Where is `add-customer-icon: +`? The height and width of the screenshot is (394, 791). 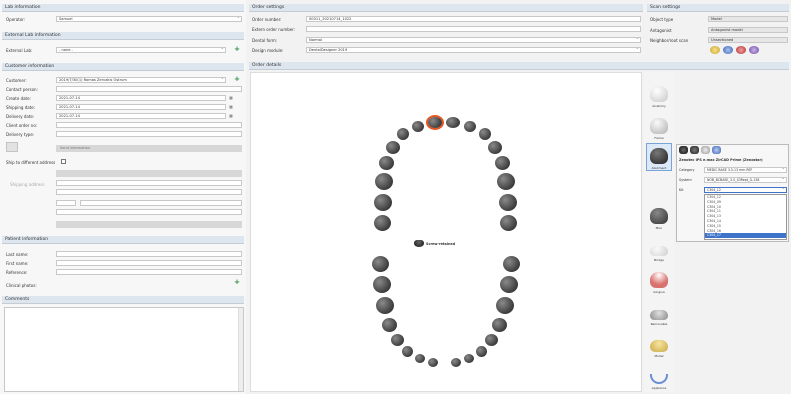
add-customer-icon: + is located at coordinates (237, 79).